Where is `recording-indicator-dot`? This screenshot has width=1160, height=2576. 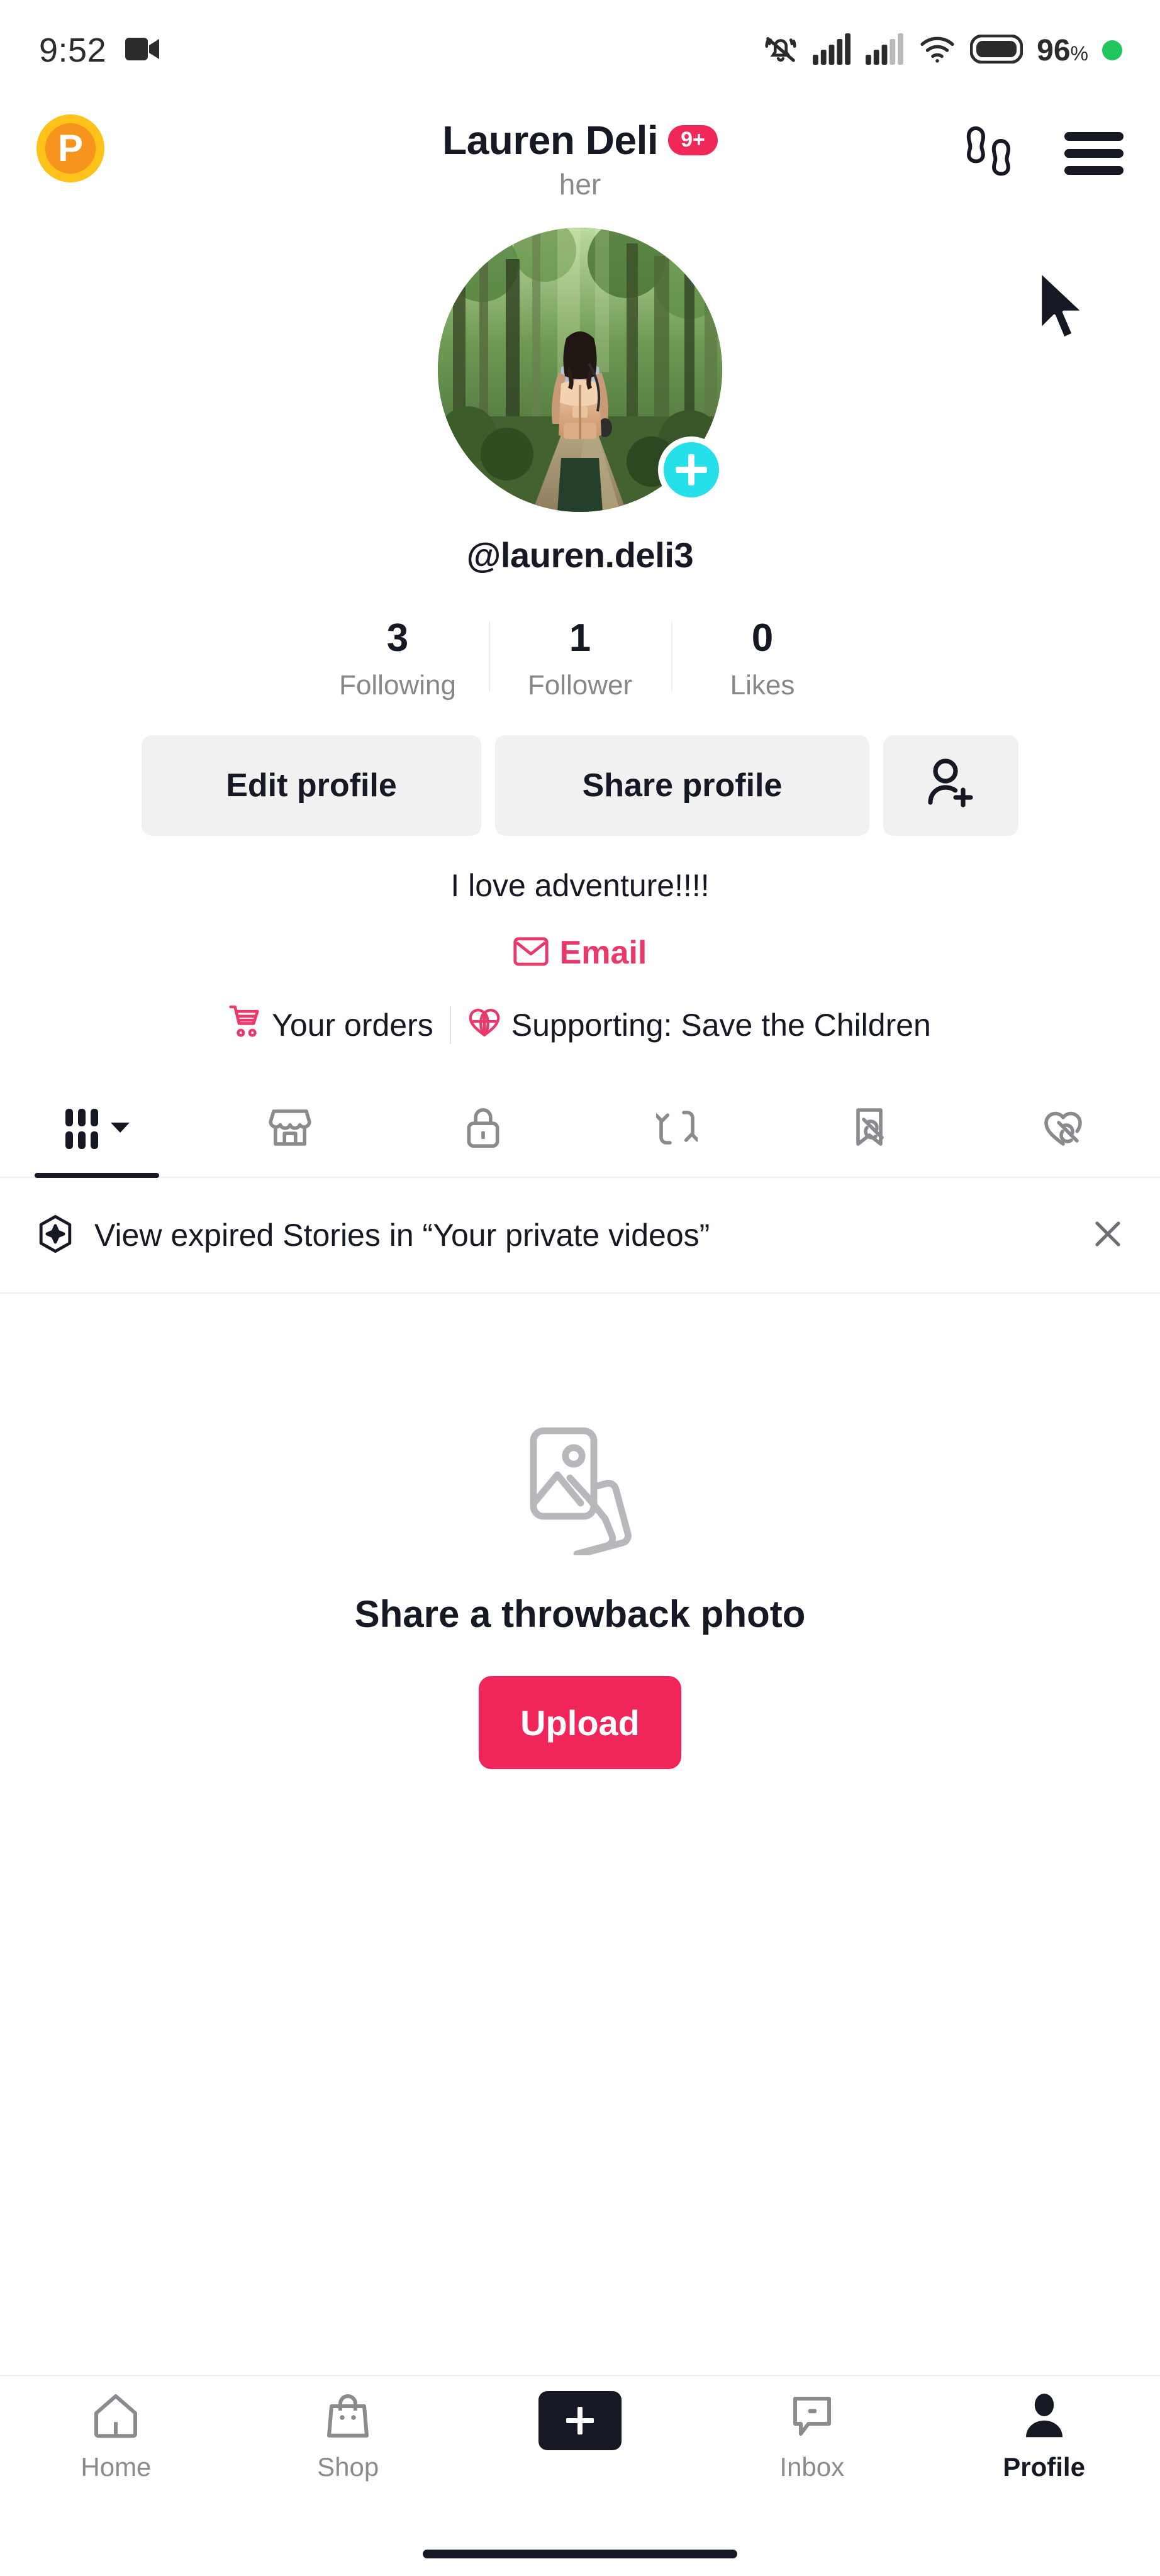 recording-indicator-dot is located at coordinates (1112, 50).